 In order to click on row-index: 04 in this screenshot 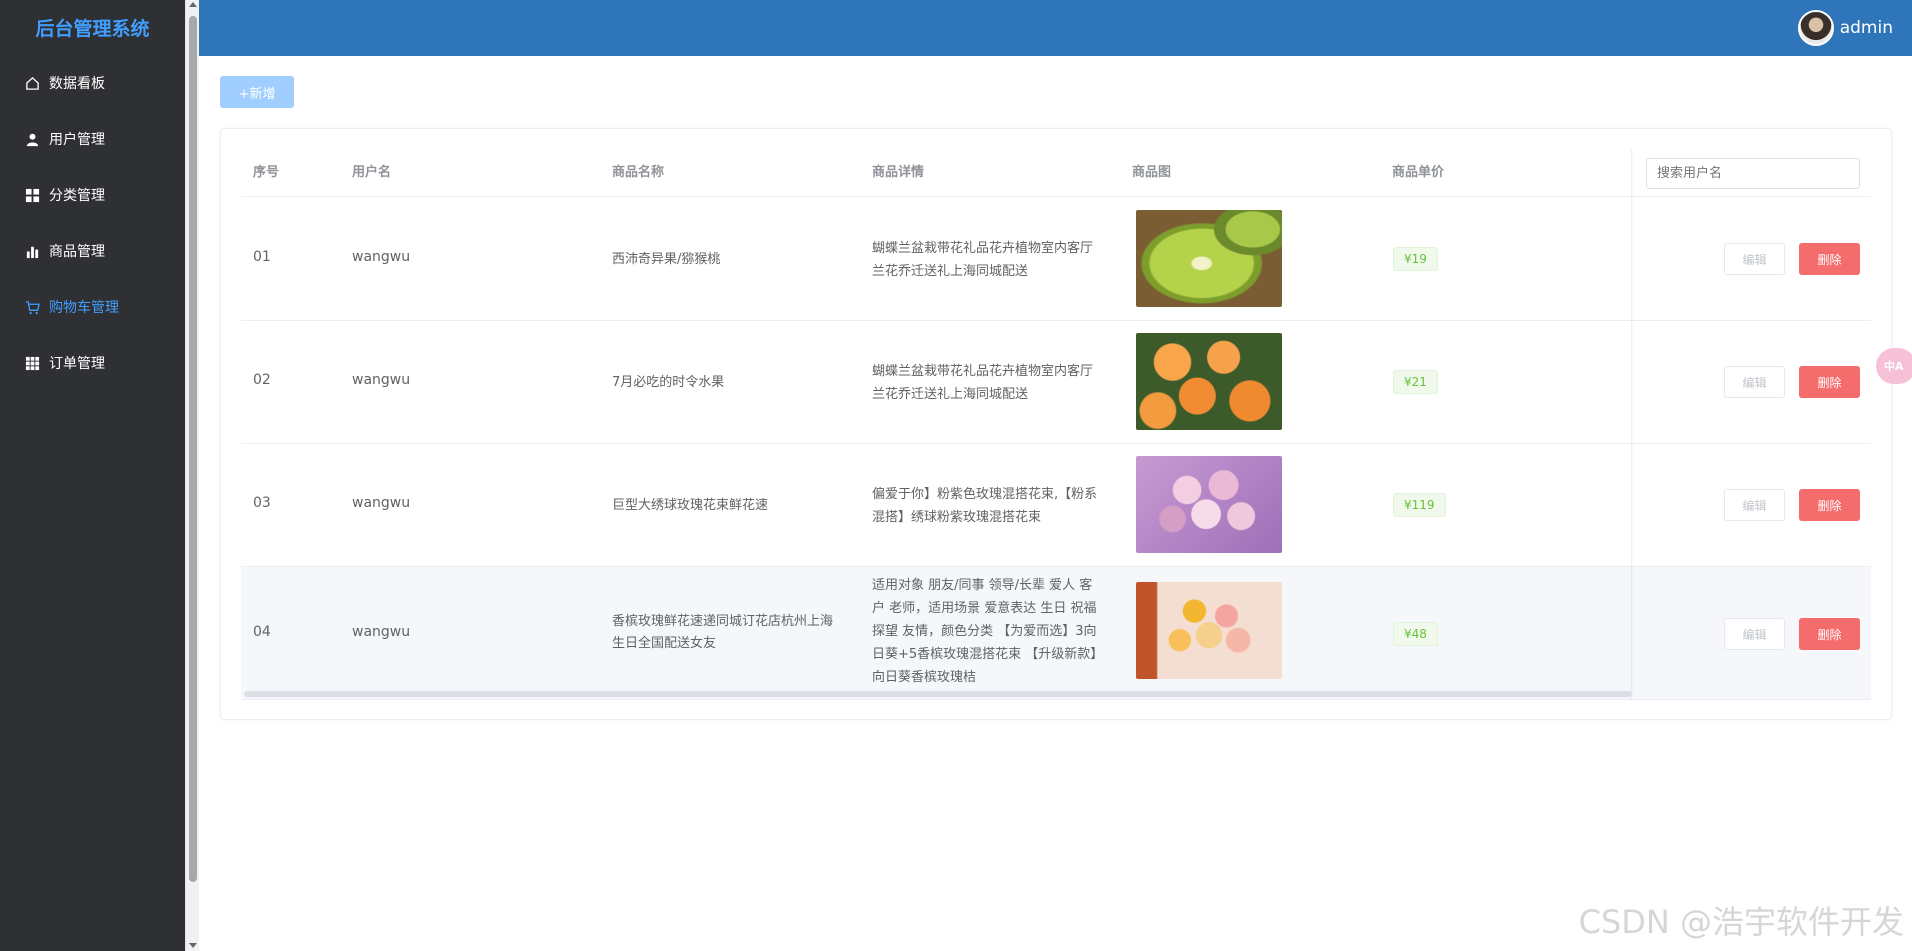, I will do `click(262, 632)`.